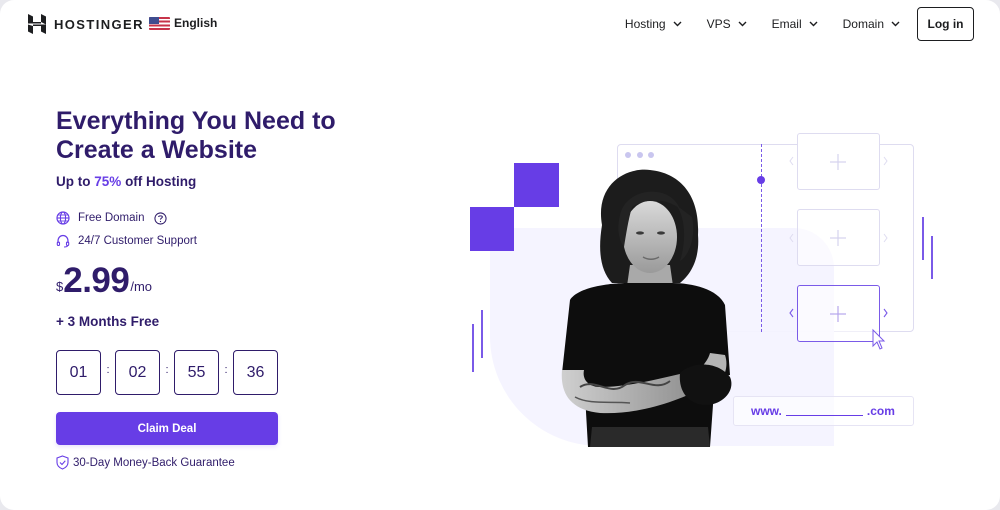 Image resolution: width=1000 pixels, height=510 pixels. Describe the element at coordinates (718, 24) in the screenshot. I see `nav-vps-label: VPS` at that location.